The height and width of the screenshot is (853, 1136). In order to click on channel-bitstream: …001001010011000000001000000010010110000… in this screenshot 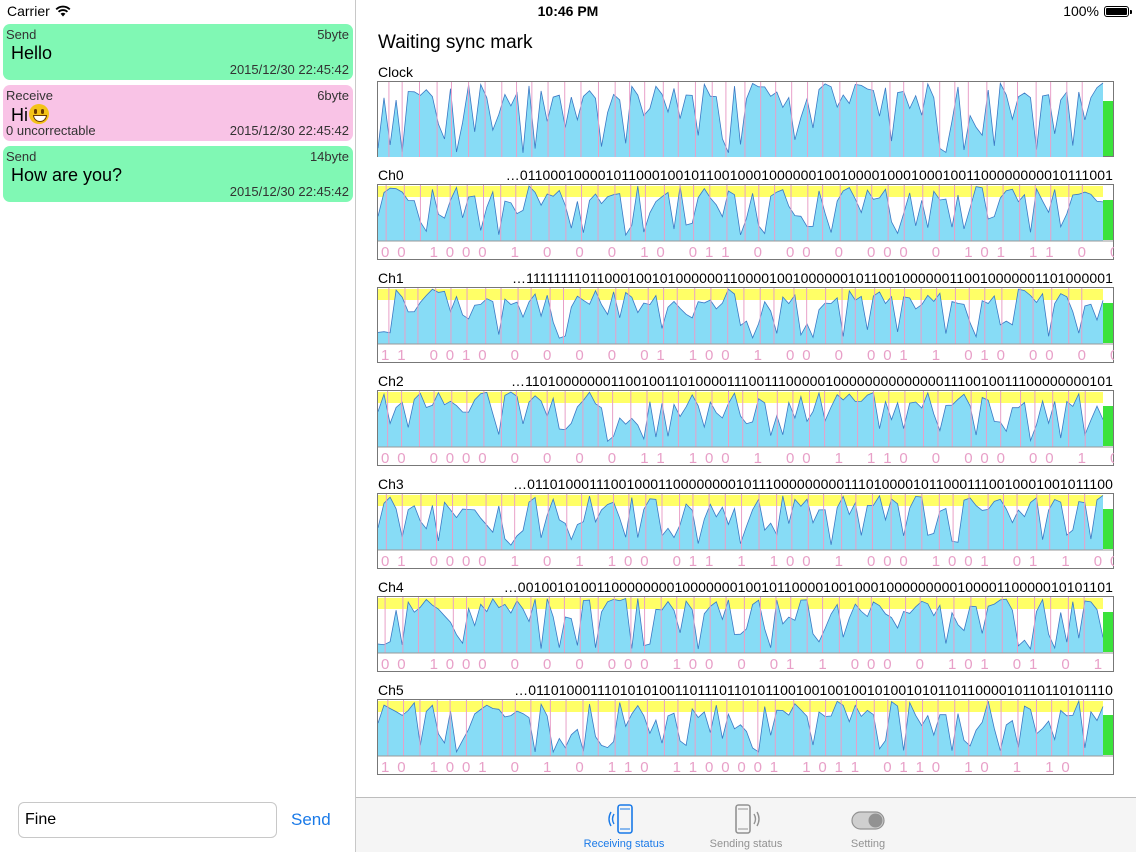, I will do `click(808, 587)`.